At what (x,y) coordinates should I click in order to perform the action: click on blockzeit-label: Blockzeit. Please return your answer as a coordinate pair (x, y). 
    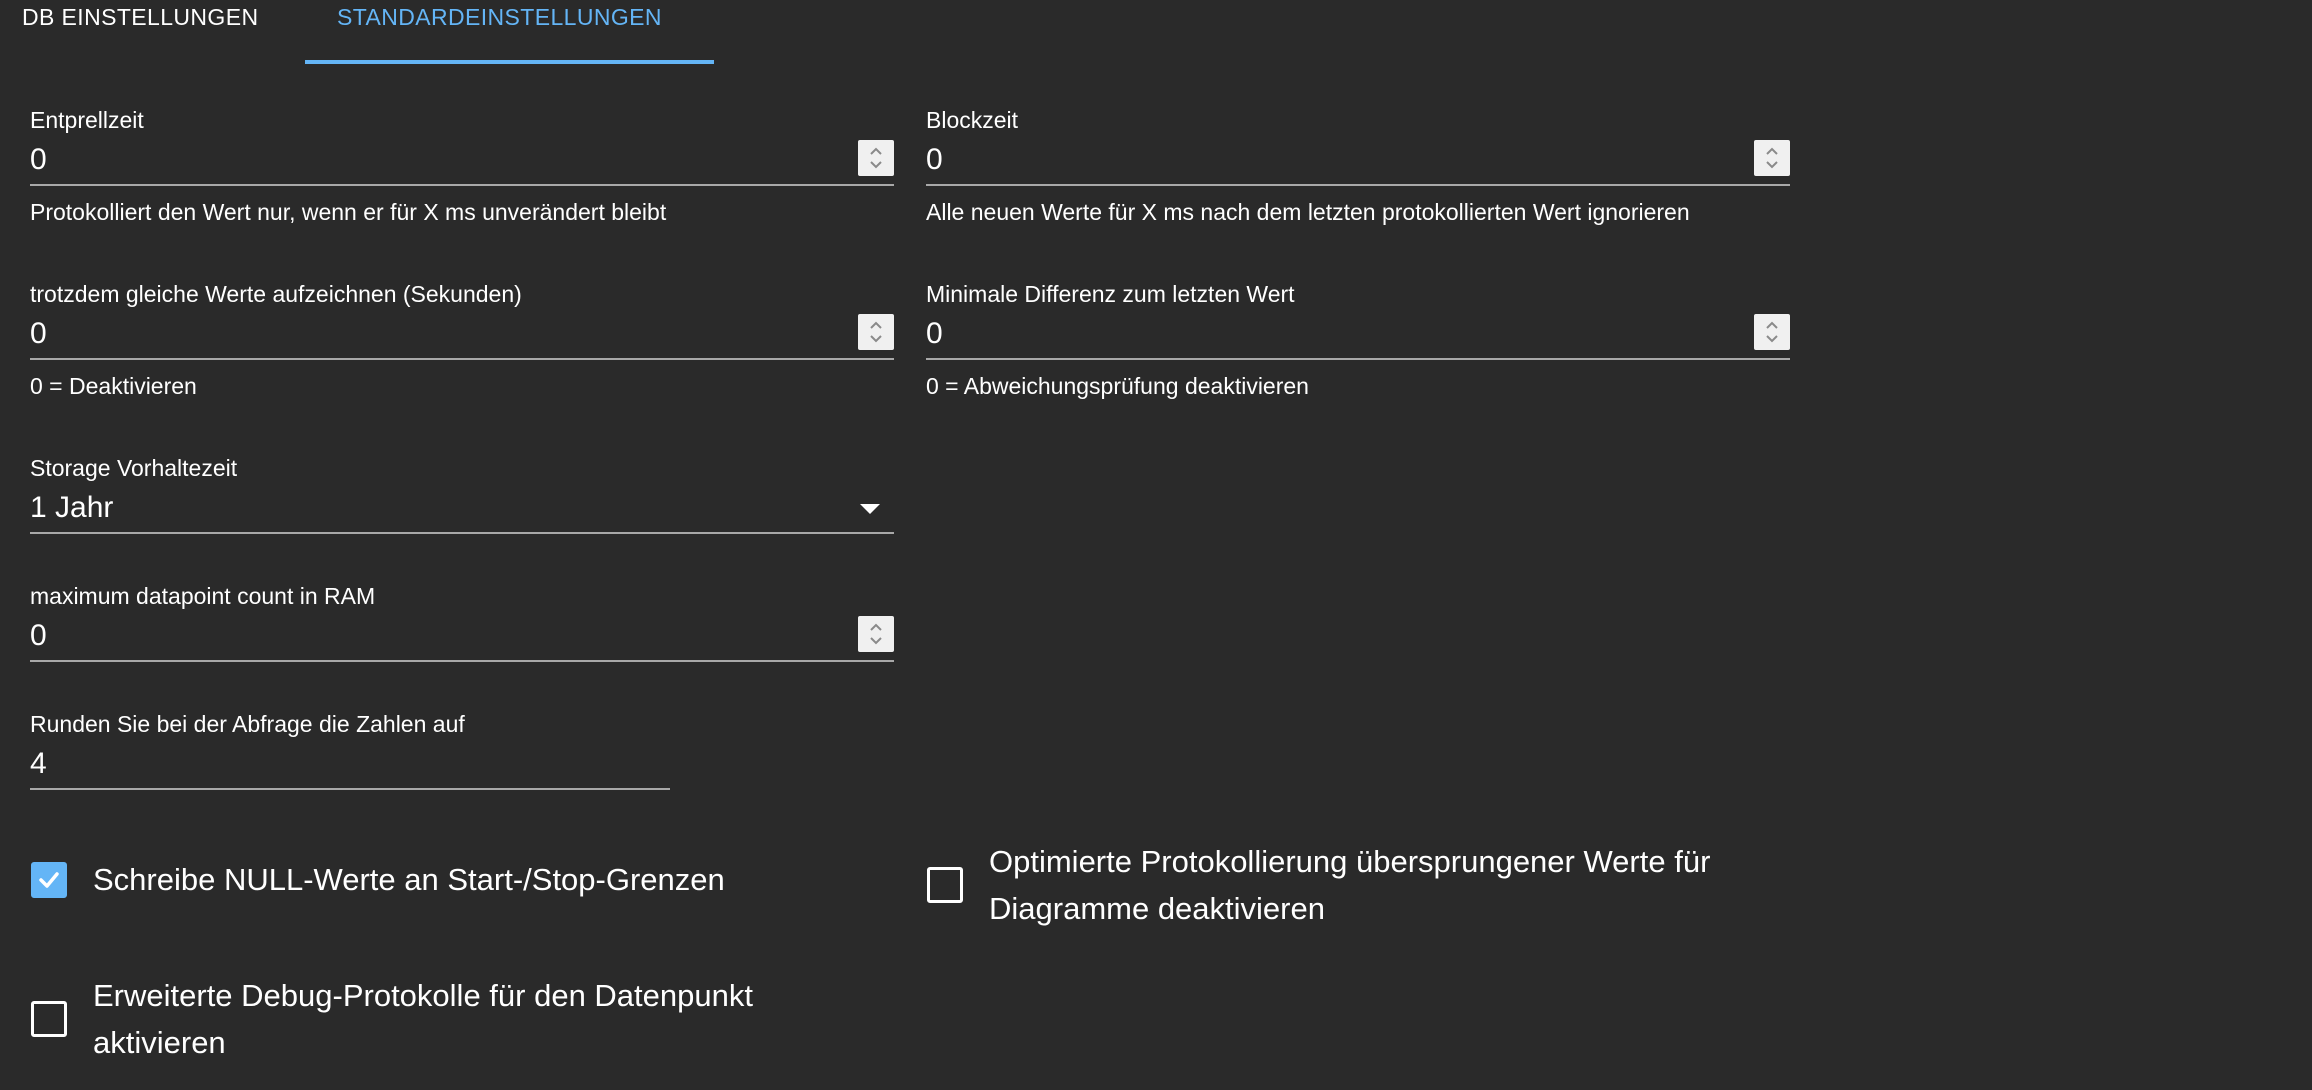
    Looking at the image, I should click on (972, 120).